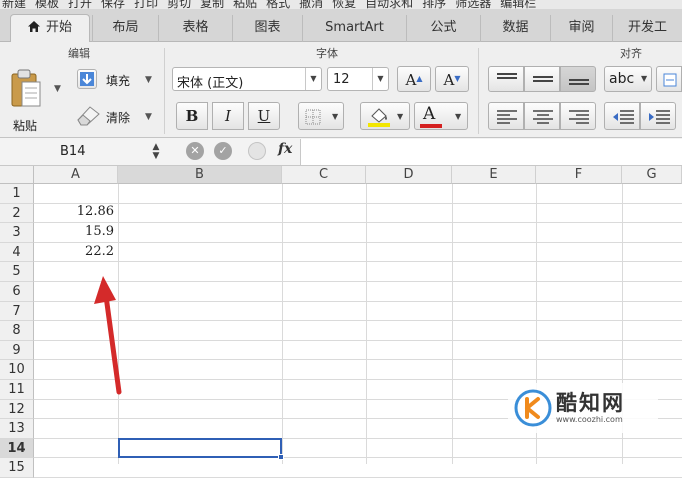 This screenshot has height=478, width=682. I want to click on tab-data: 数据, so click(515, 28).